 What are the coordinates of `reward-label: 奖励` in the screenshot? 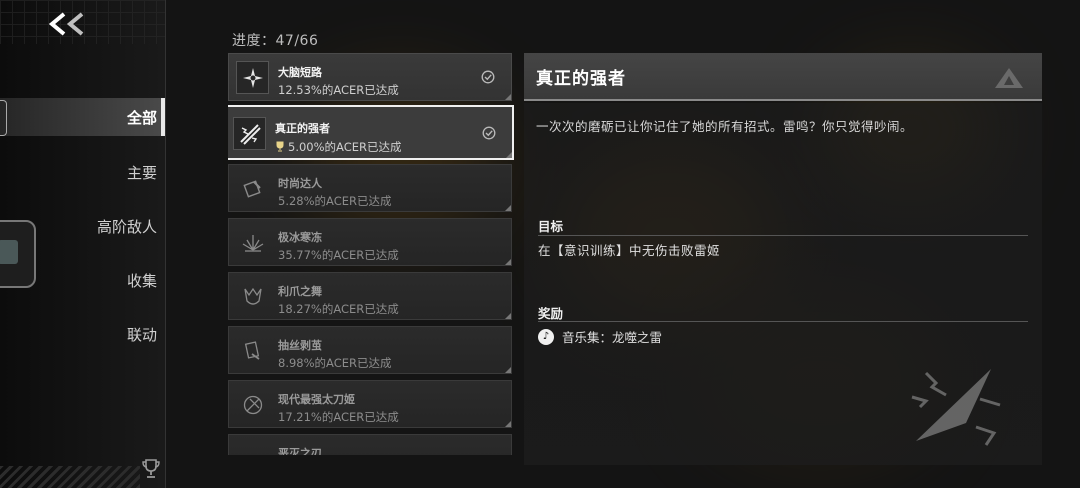 It's located at (551, 313).